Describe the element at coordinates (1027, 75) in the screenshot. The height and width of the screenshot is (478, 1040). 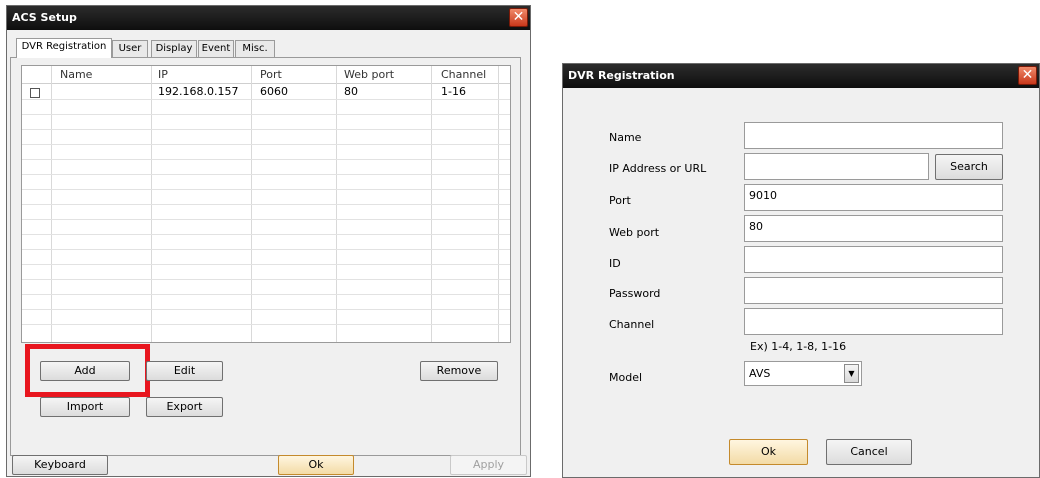
I see `dvr-close-icon: ✕` at that location.